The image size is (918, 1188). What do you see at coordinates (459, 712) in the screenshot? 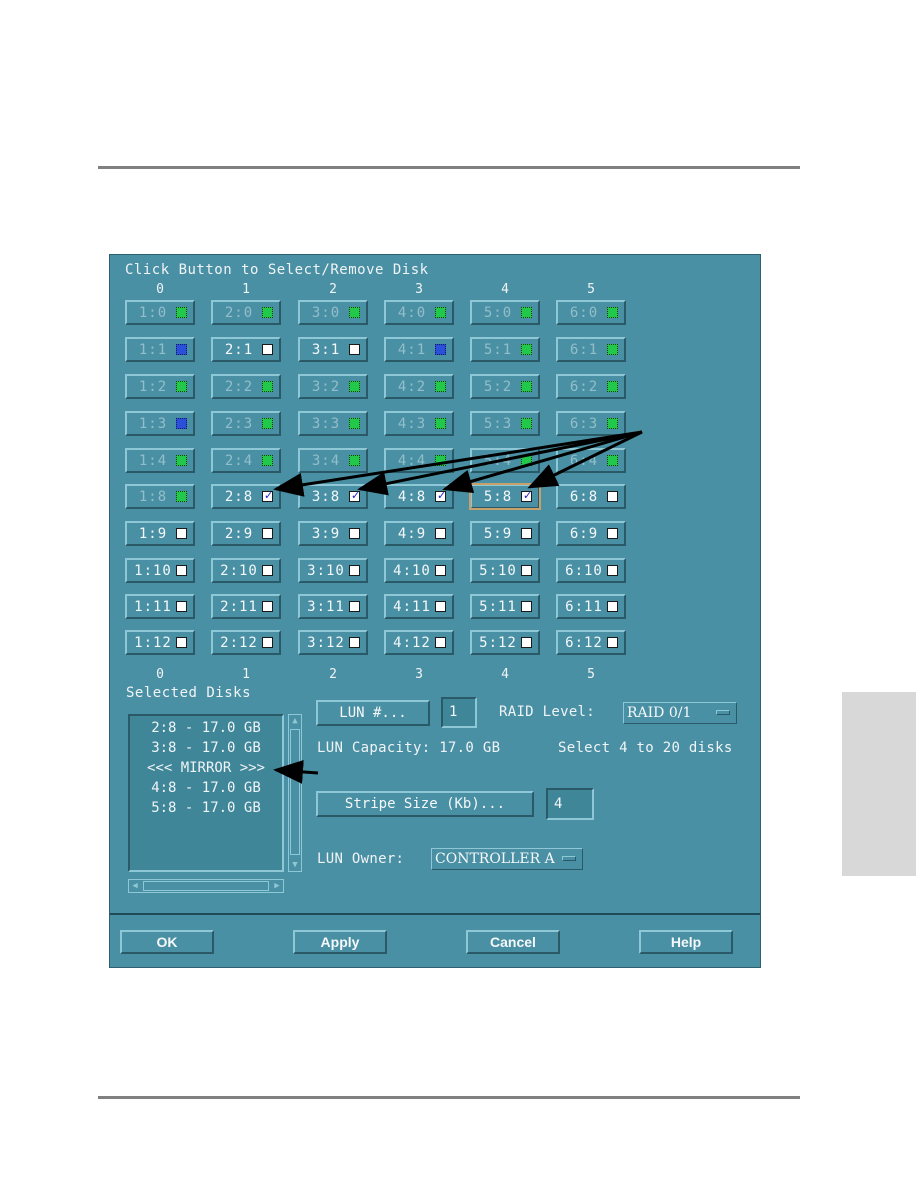
I see `lun-number-input: 1` at bounding box center [459, 712].